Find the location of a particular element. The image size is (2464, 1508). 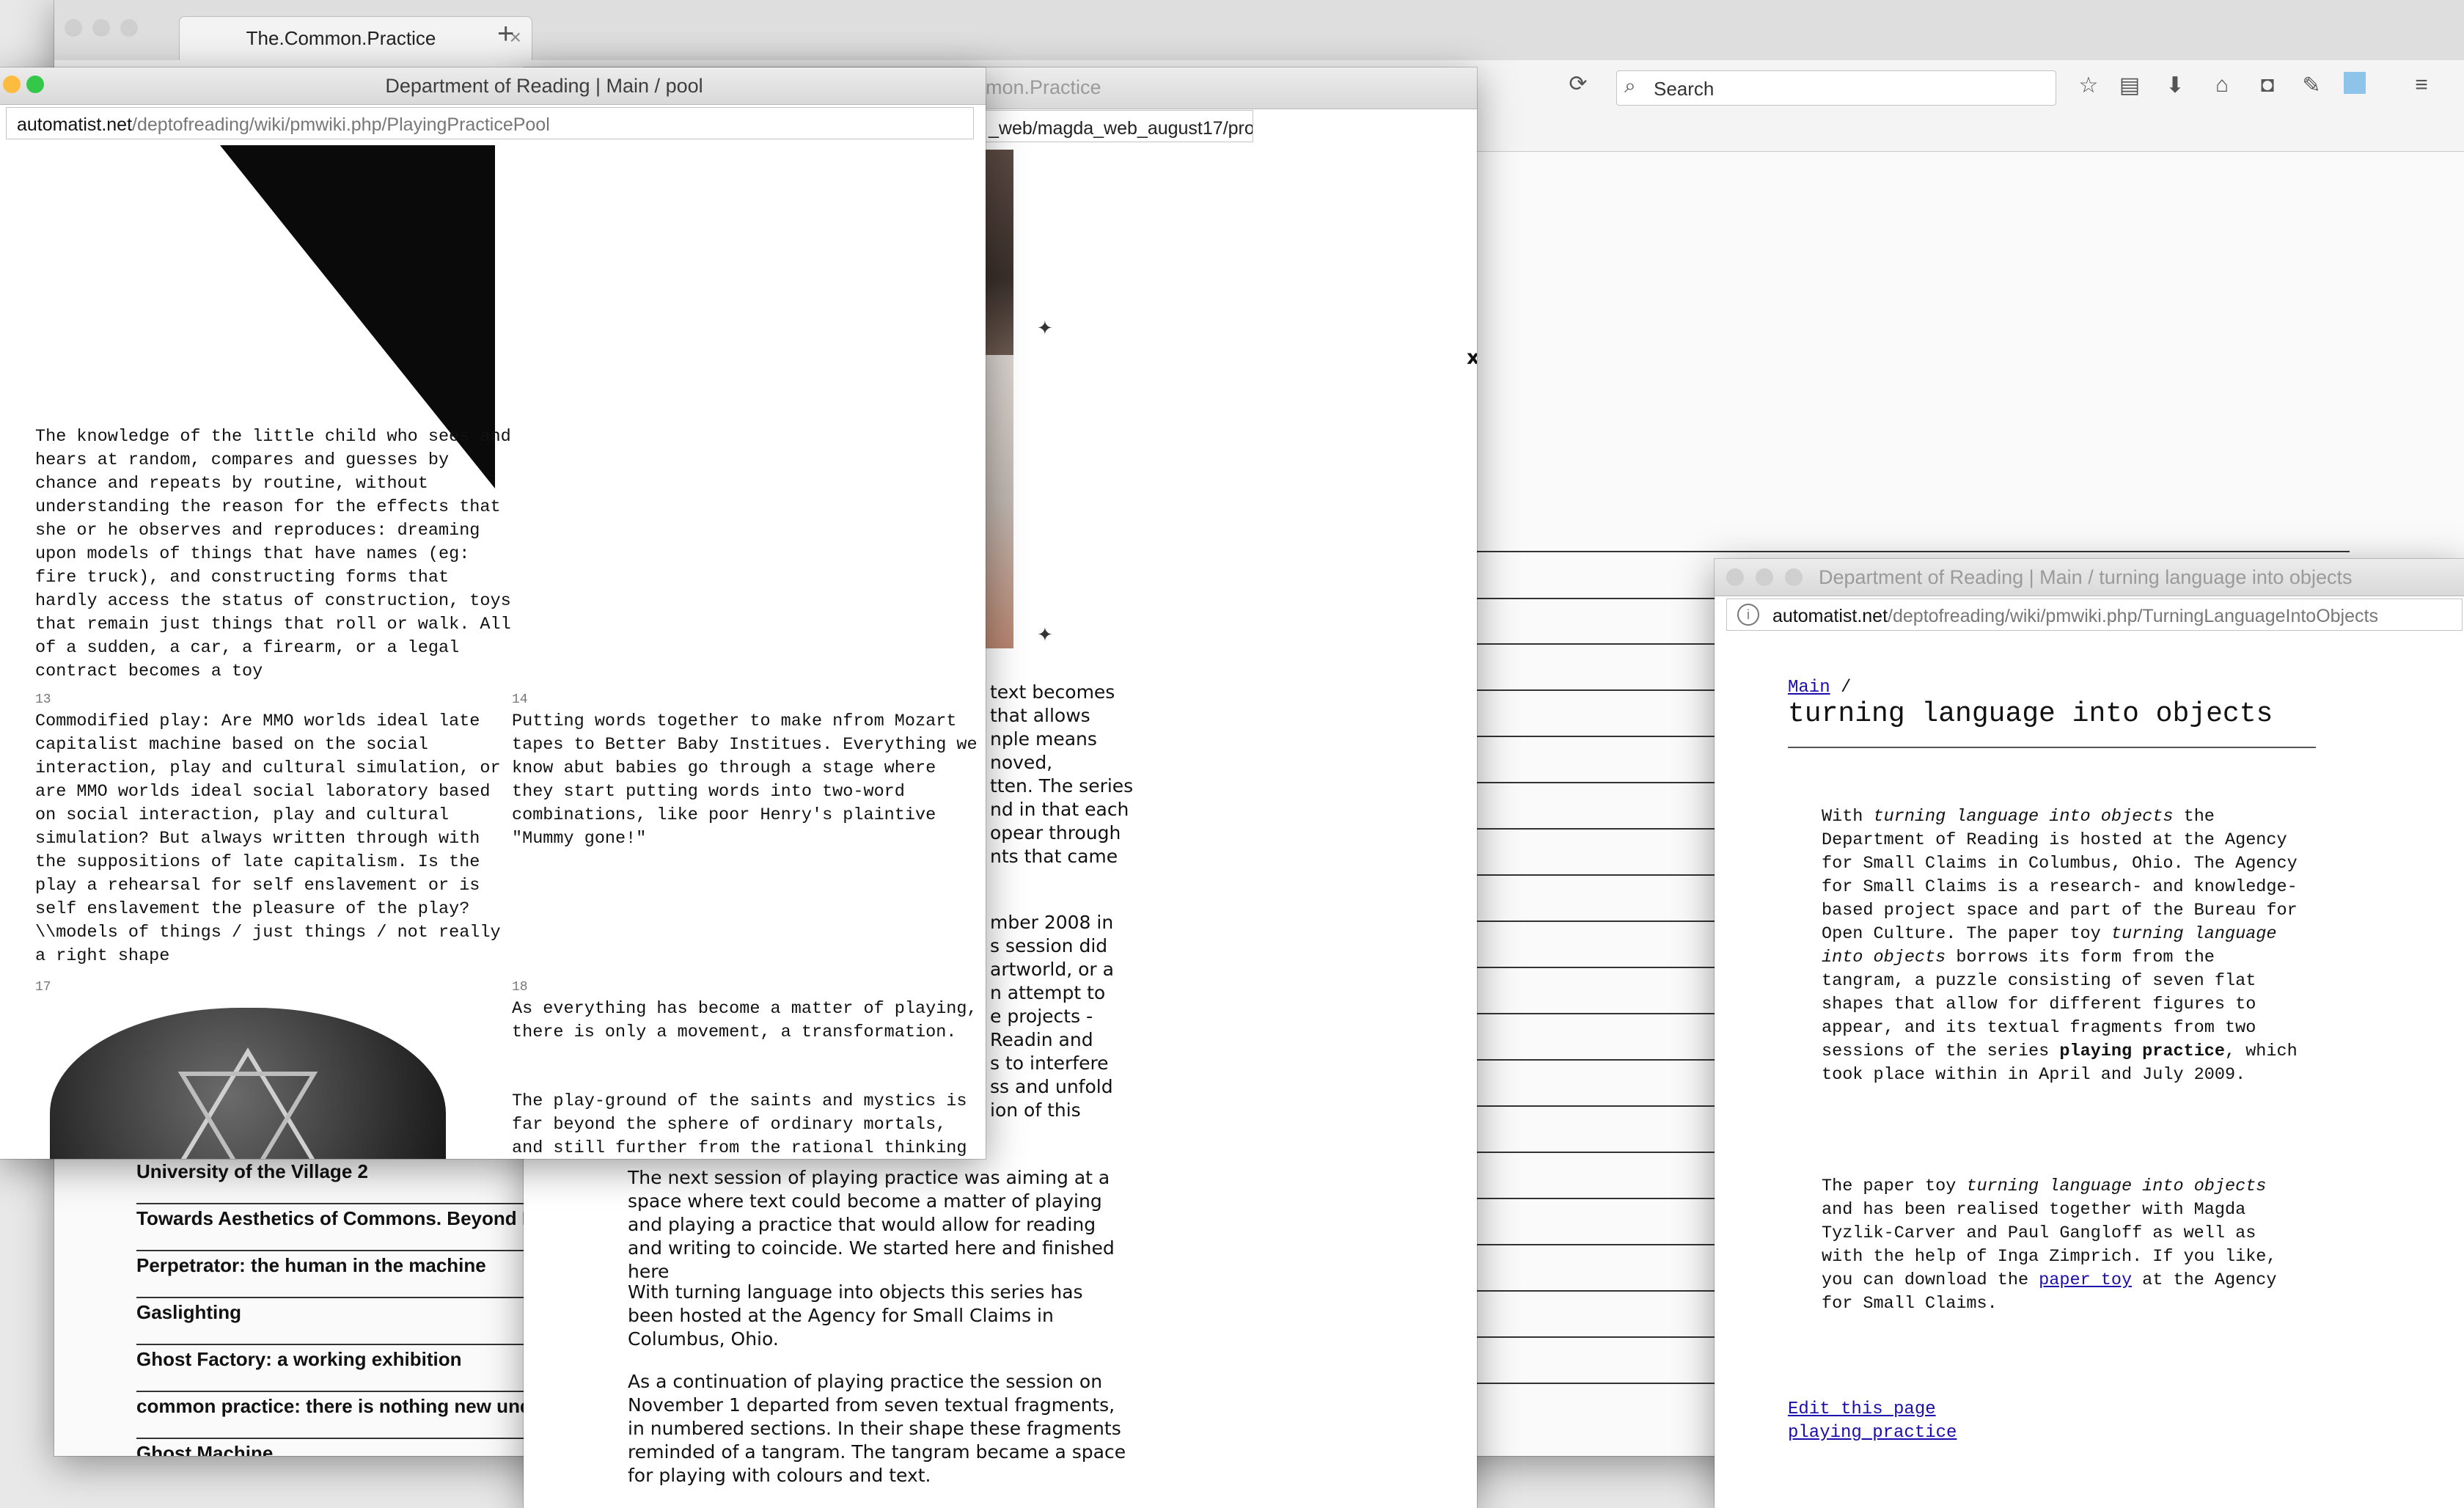

magda-title: mon.Practice is located at coordinates (1043, 87).